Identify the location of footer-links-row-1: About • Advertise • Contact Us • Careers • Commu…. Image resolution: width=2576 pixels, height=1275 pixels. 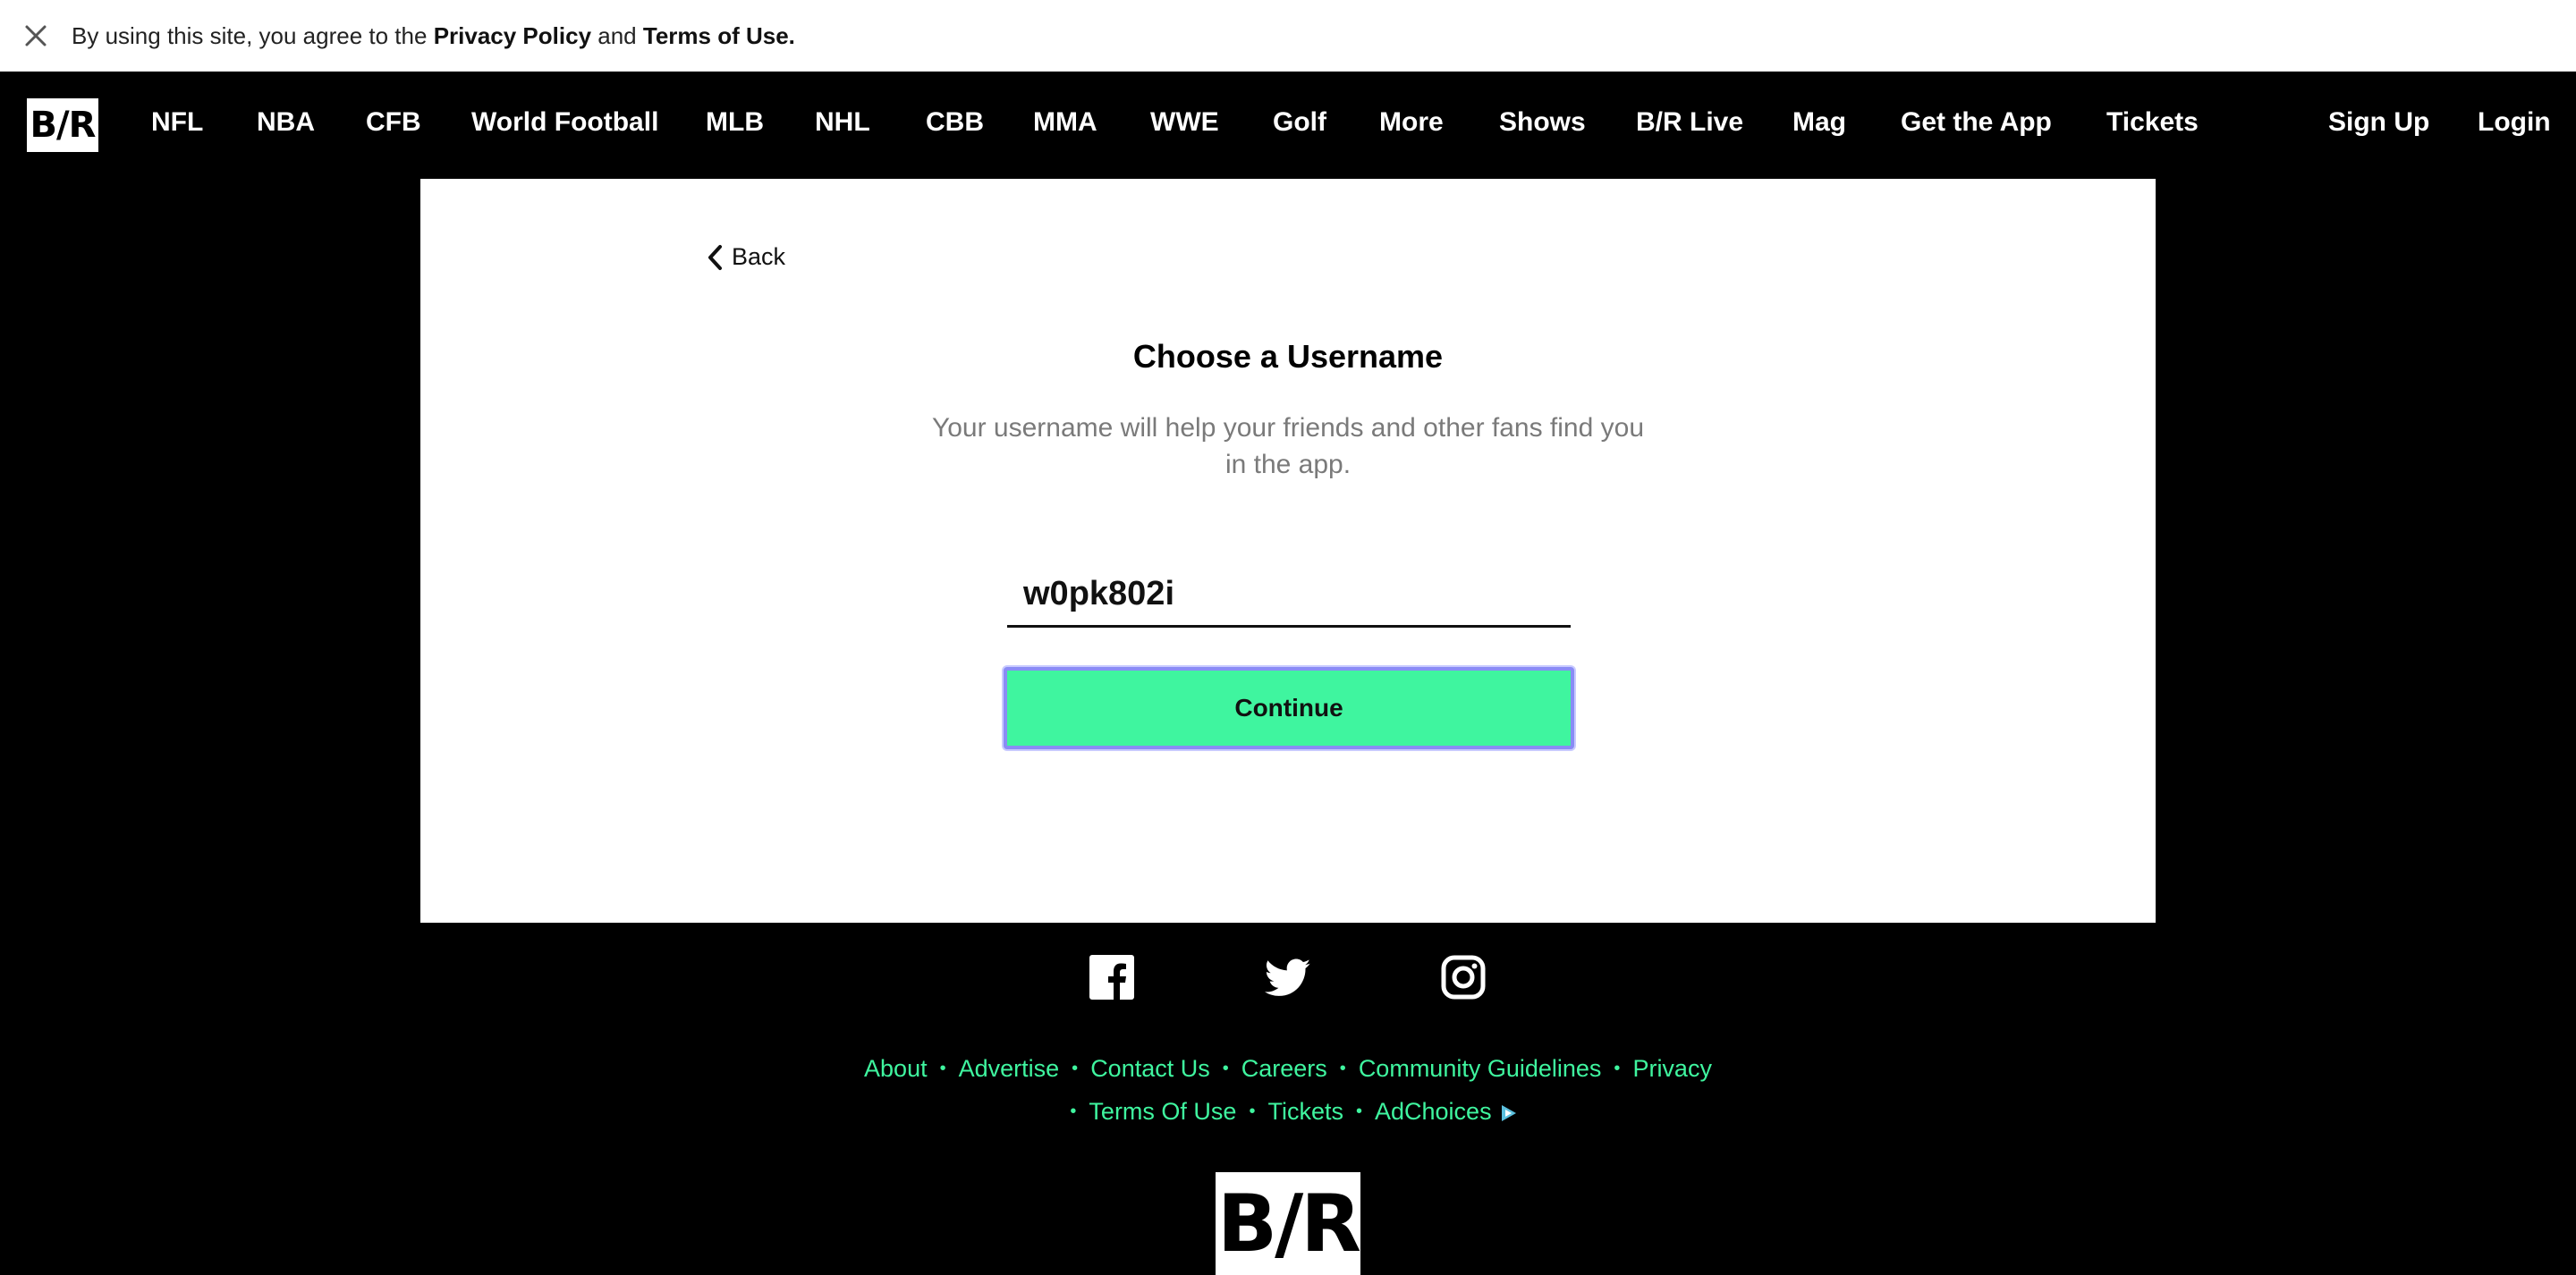
(1288, 1069).